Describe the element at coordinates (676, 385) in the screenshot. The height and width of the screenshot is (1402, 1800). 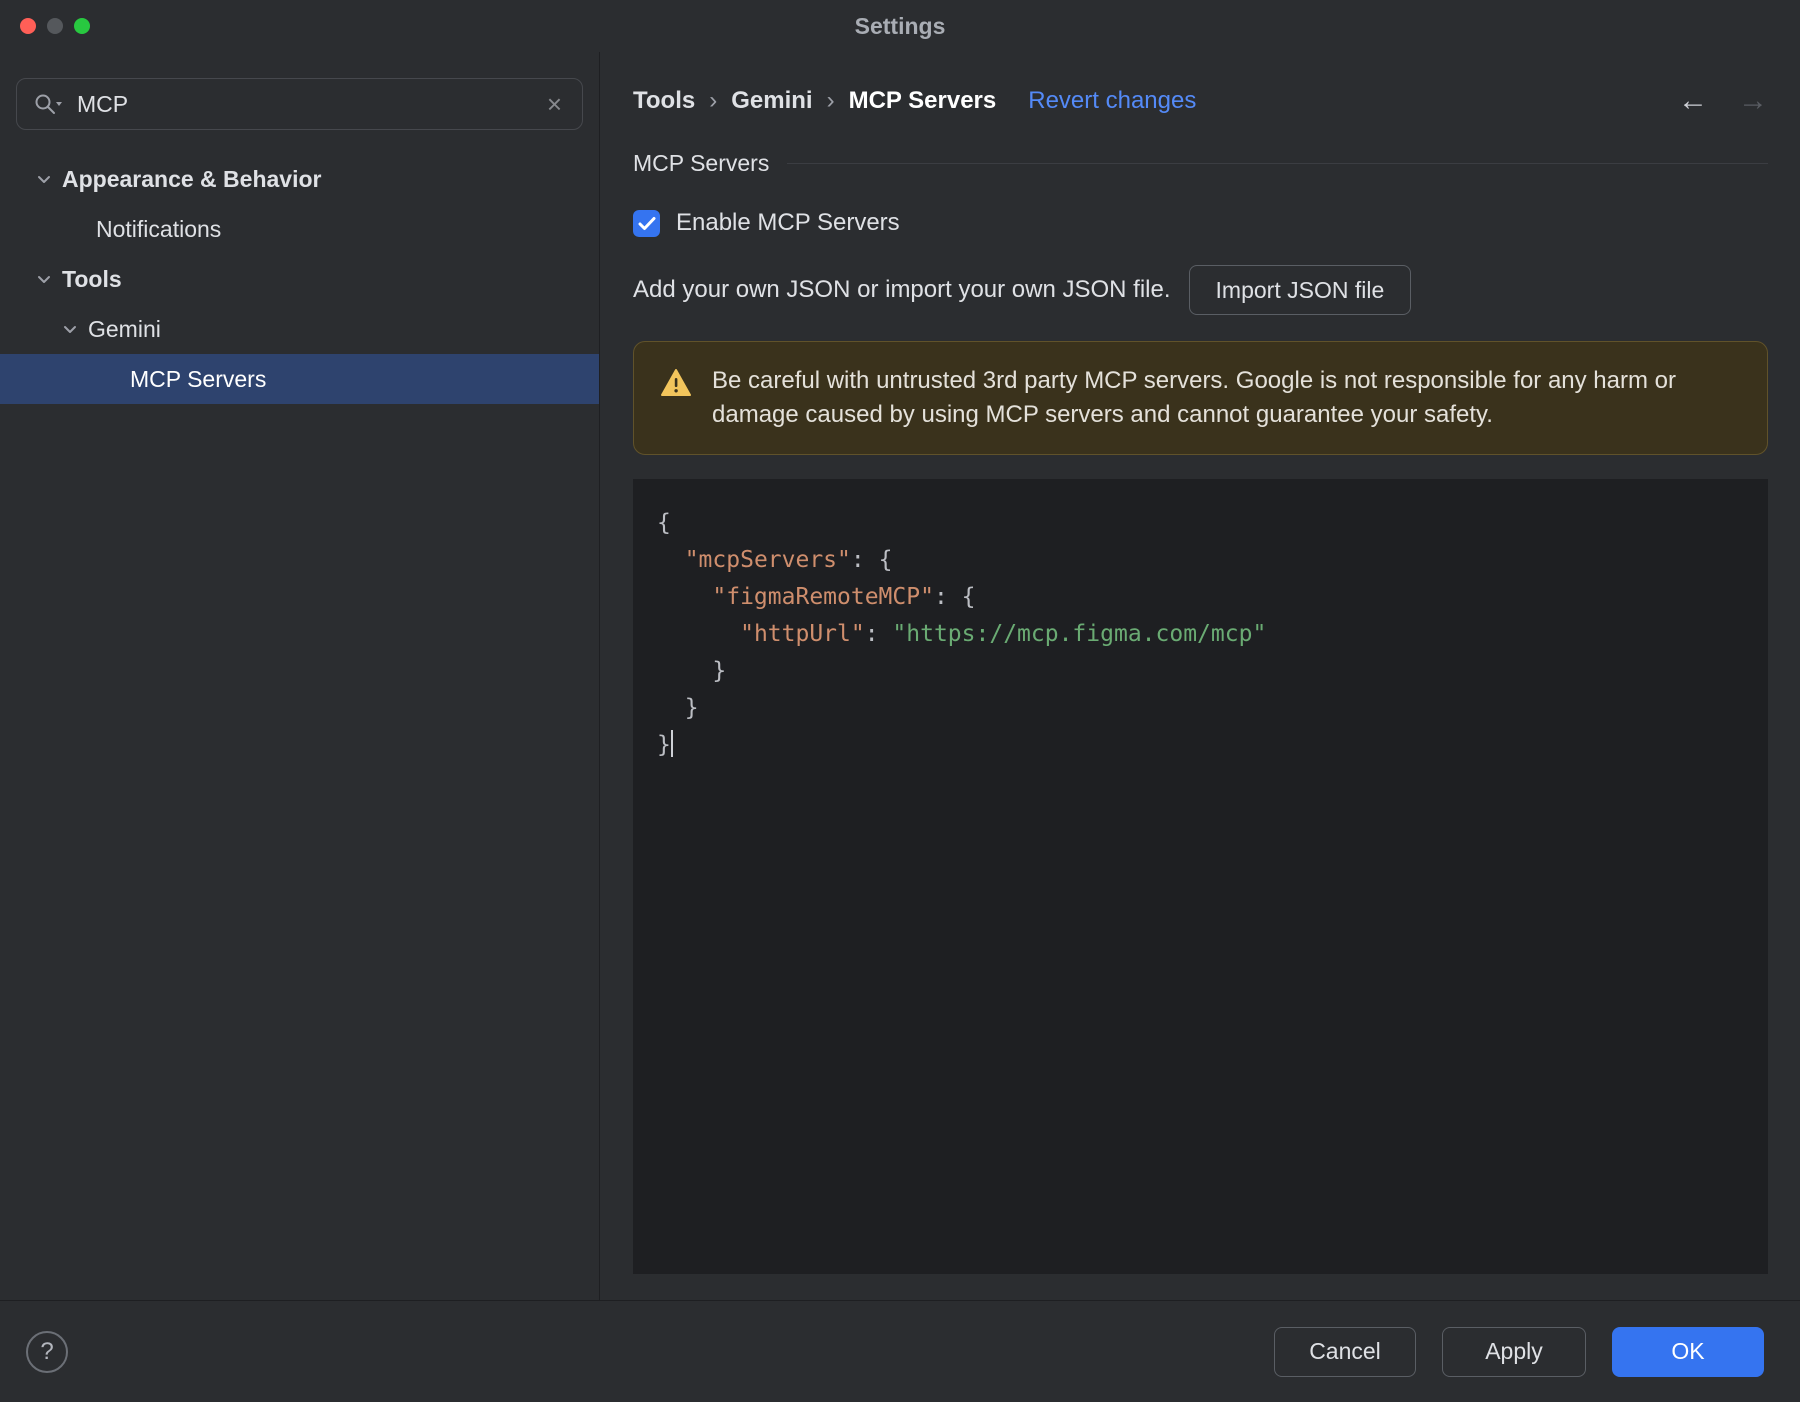
I see `warning-triangle-icon` at that location.